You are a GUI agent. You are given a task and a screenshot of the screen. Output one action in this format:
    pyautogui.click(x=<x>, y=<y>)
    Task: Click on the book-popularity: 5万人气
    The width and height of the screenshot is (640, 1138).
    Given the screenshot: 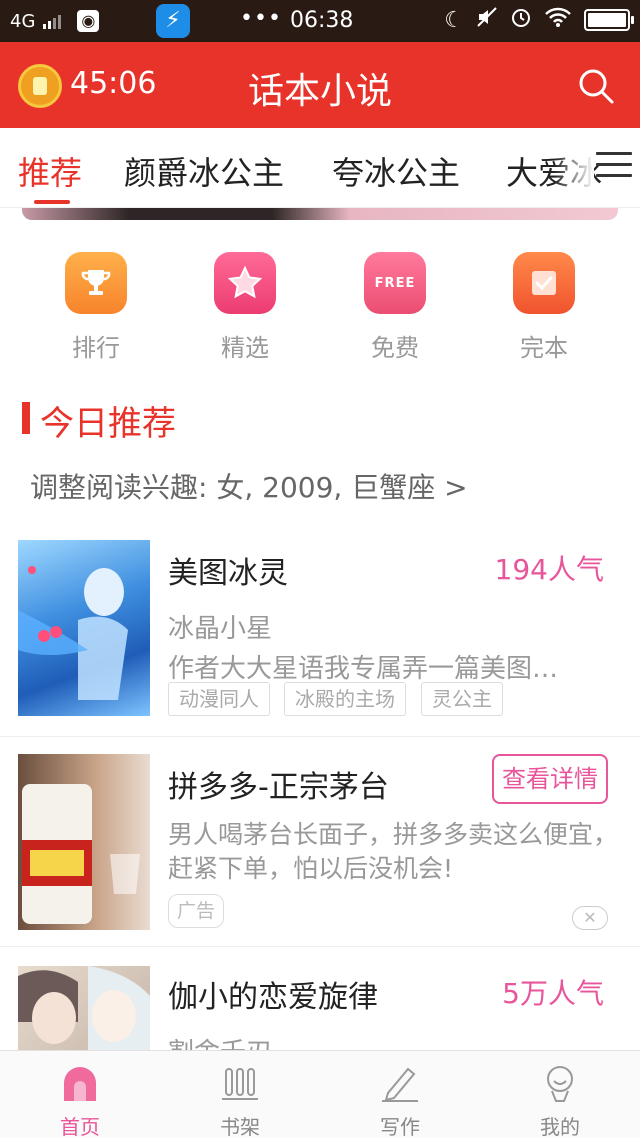 What is the action you would take?
    pyautogui.click(x=553, y=993)
    